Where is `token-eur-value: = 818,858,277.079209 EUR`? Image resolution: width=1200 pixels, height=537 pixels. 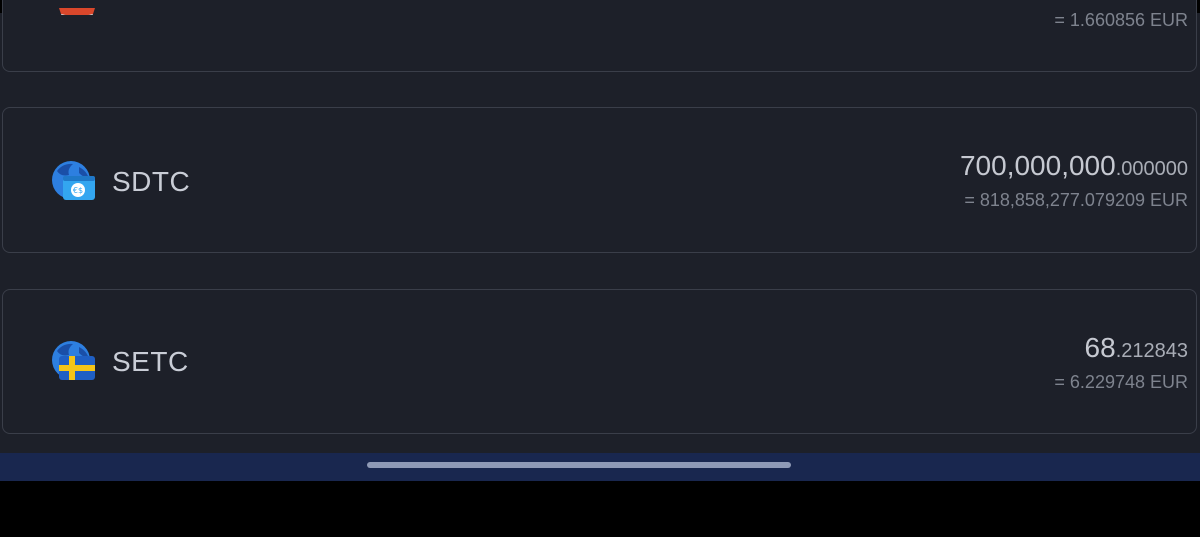
token-eur-value: = 818,858,277.079209 EUR is located at coordinates (1076, 200).